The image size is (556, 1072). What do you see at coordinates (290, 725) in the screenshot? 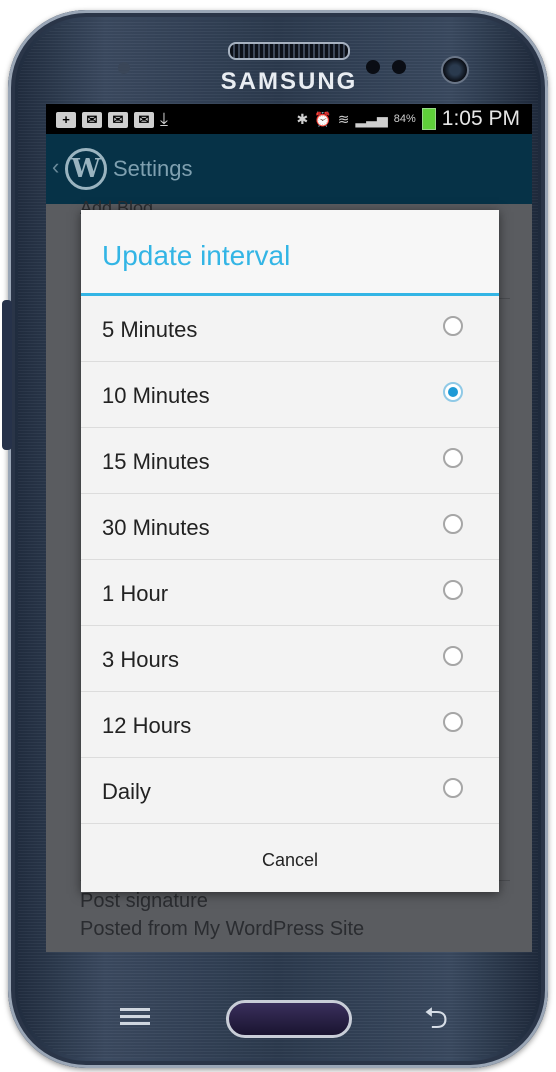
I see `option-12-hours: 12 Hours` at bounding box center [290, 725].